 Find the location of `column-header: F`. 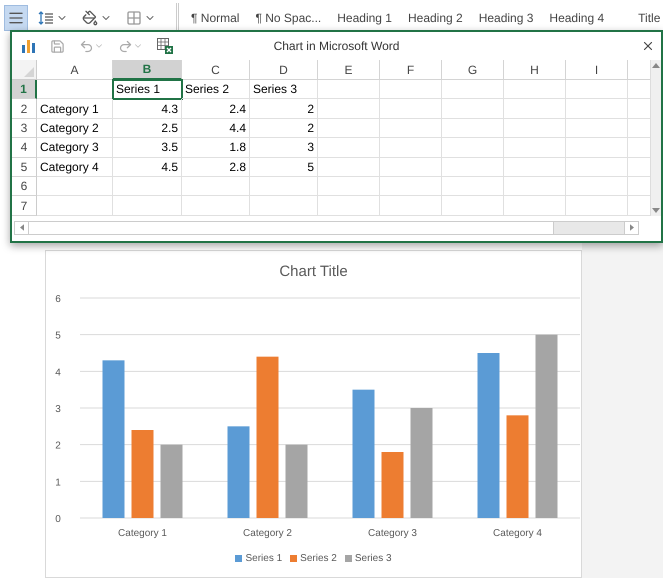

column-header: F is located at coordinates (411, 70).